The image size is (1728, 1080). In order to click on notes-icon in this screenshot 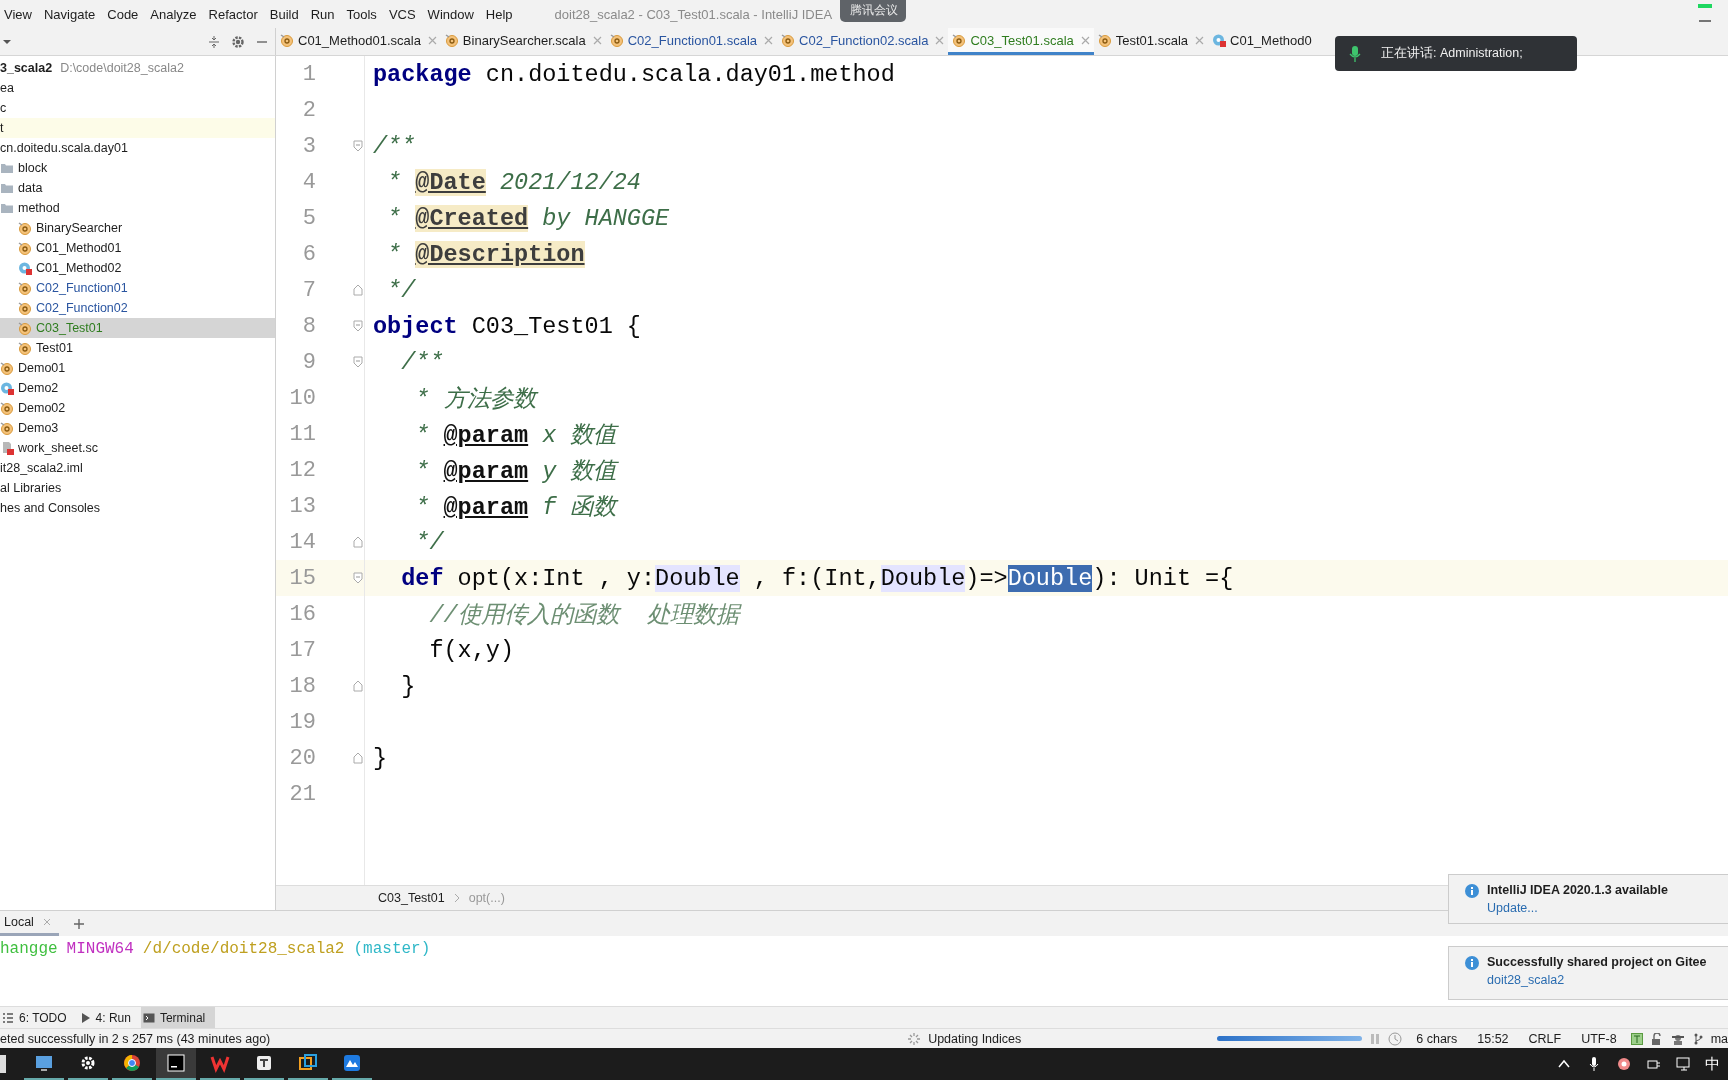, I will do `click(264, 1063)`.